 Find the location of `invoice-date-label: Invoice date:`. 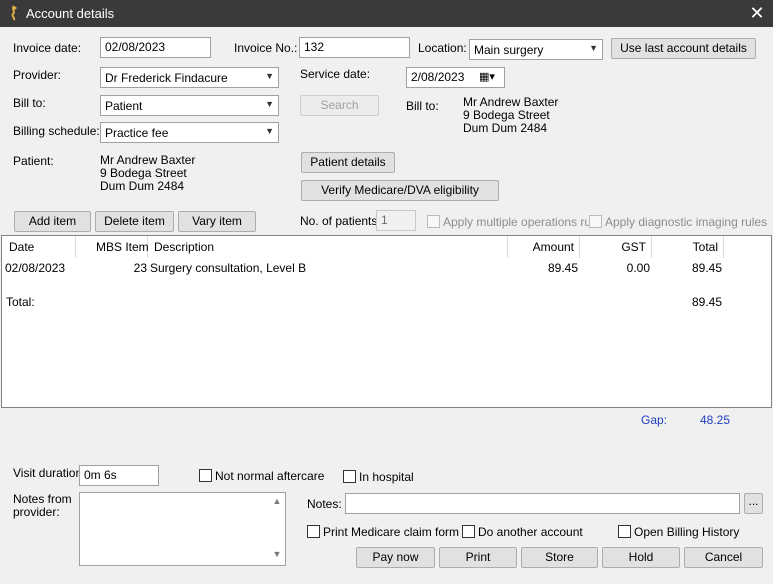

invoice-date-label: Invoice date: is located at coordinates (47, 48).